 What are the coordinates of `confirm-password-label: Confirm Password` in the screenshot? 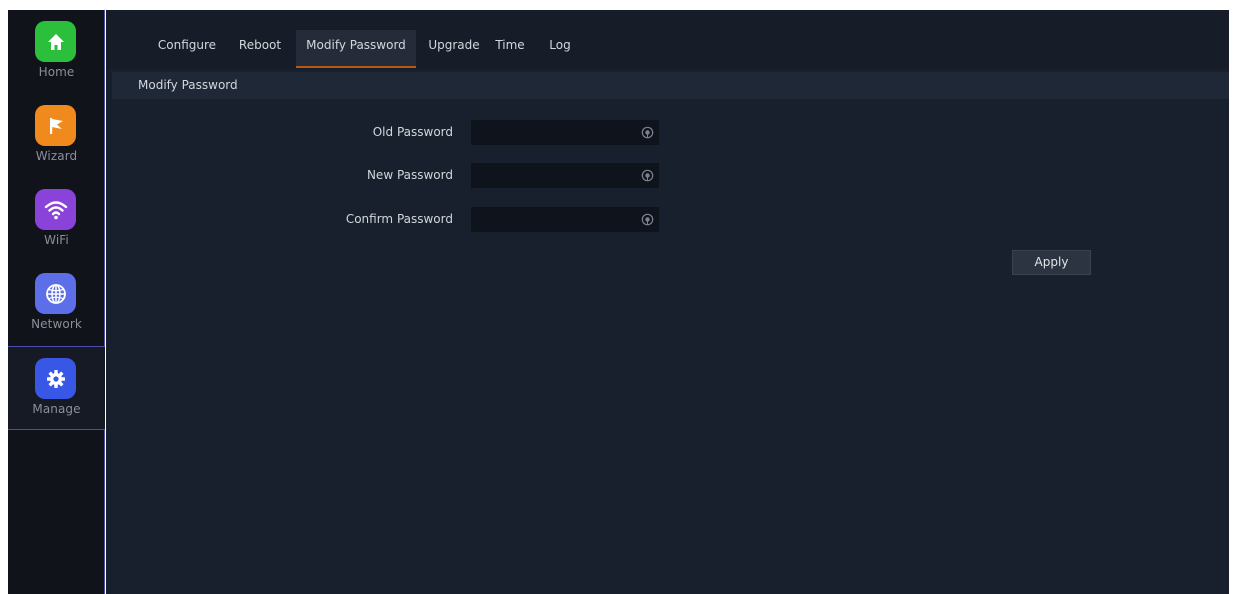 It's located at (399, 219).